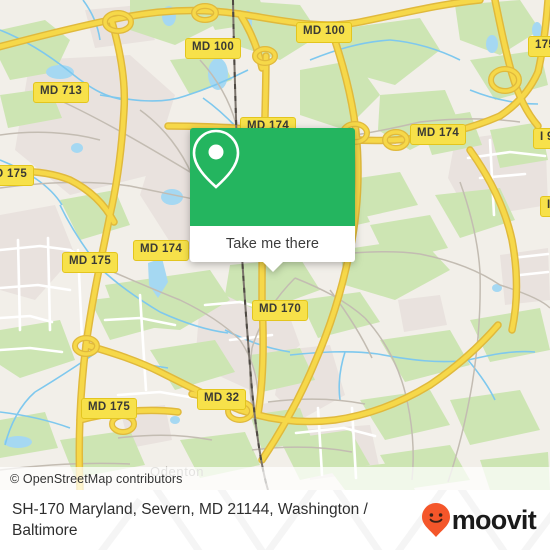 The width and height of the screenshot is (550, 550). Describe the element at coordinates (494, 519) in the screenshot. I see `moovit-wordmark: moovit` at that location.